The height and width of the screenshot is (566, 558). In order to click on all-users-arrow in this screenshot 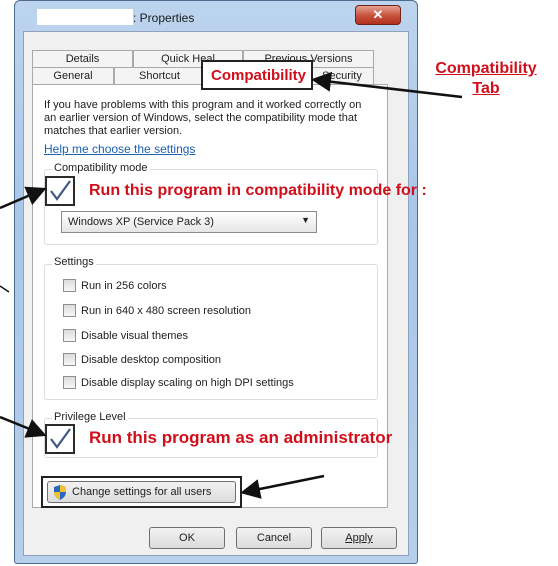, I will do `click(282, 486)`.